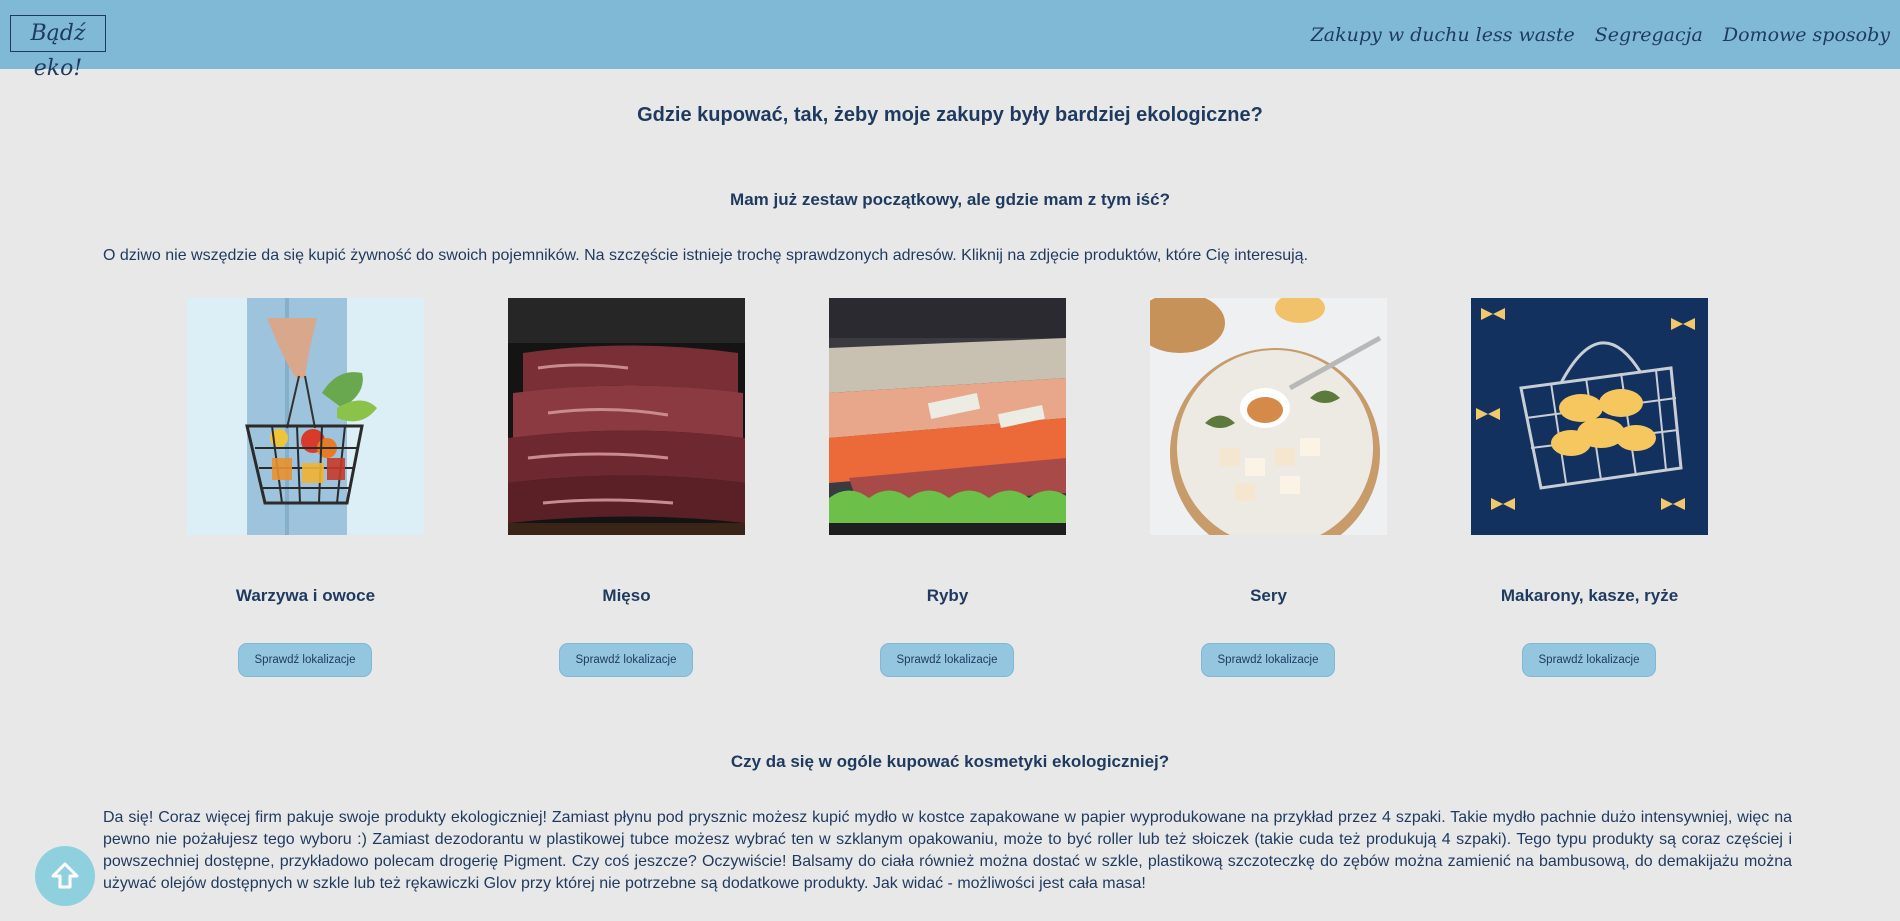  I want to click on product-card-meat: Mięso Sprawdź lokalizacje, so click(626, 488).